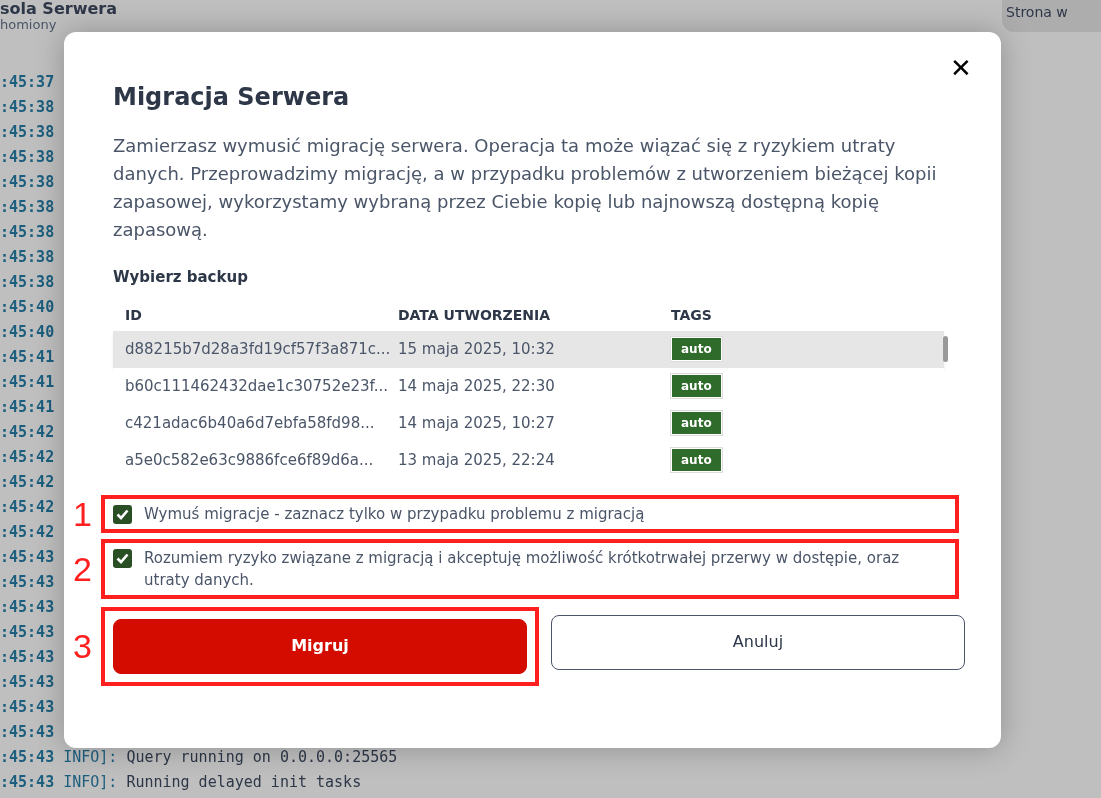 The width and height of the screenshot is (1101, 798). Describe the element at coordinates (945, 348) in the screenshot. I see `scrollbar-thumb` at that location.